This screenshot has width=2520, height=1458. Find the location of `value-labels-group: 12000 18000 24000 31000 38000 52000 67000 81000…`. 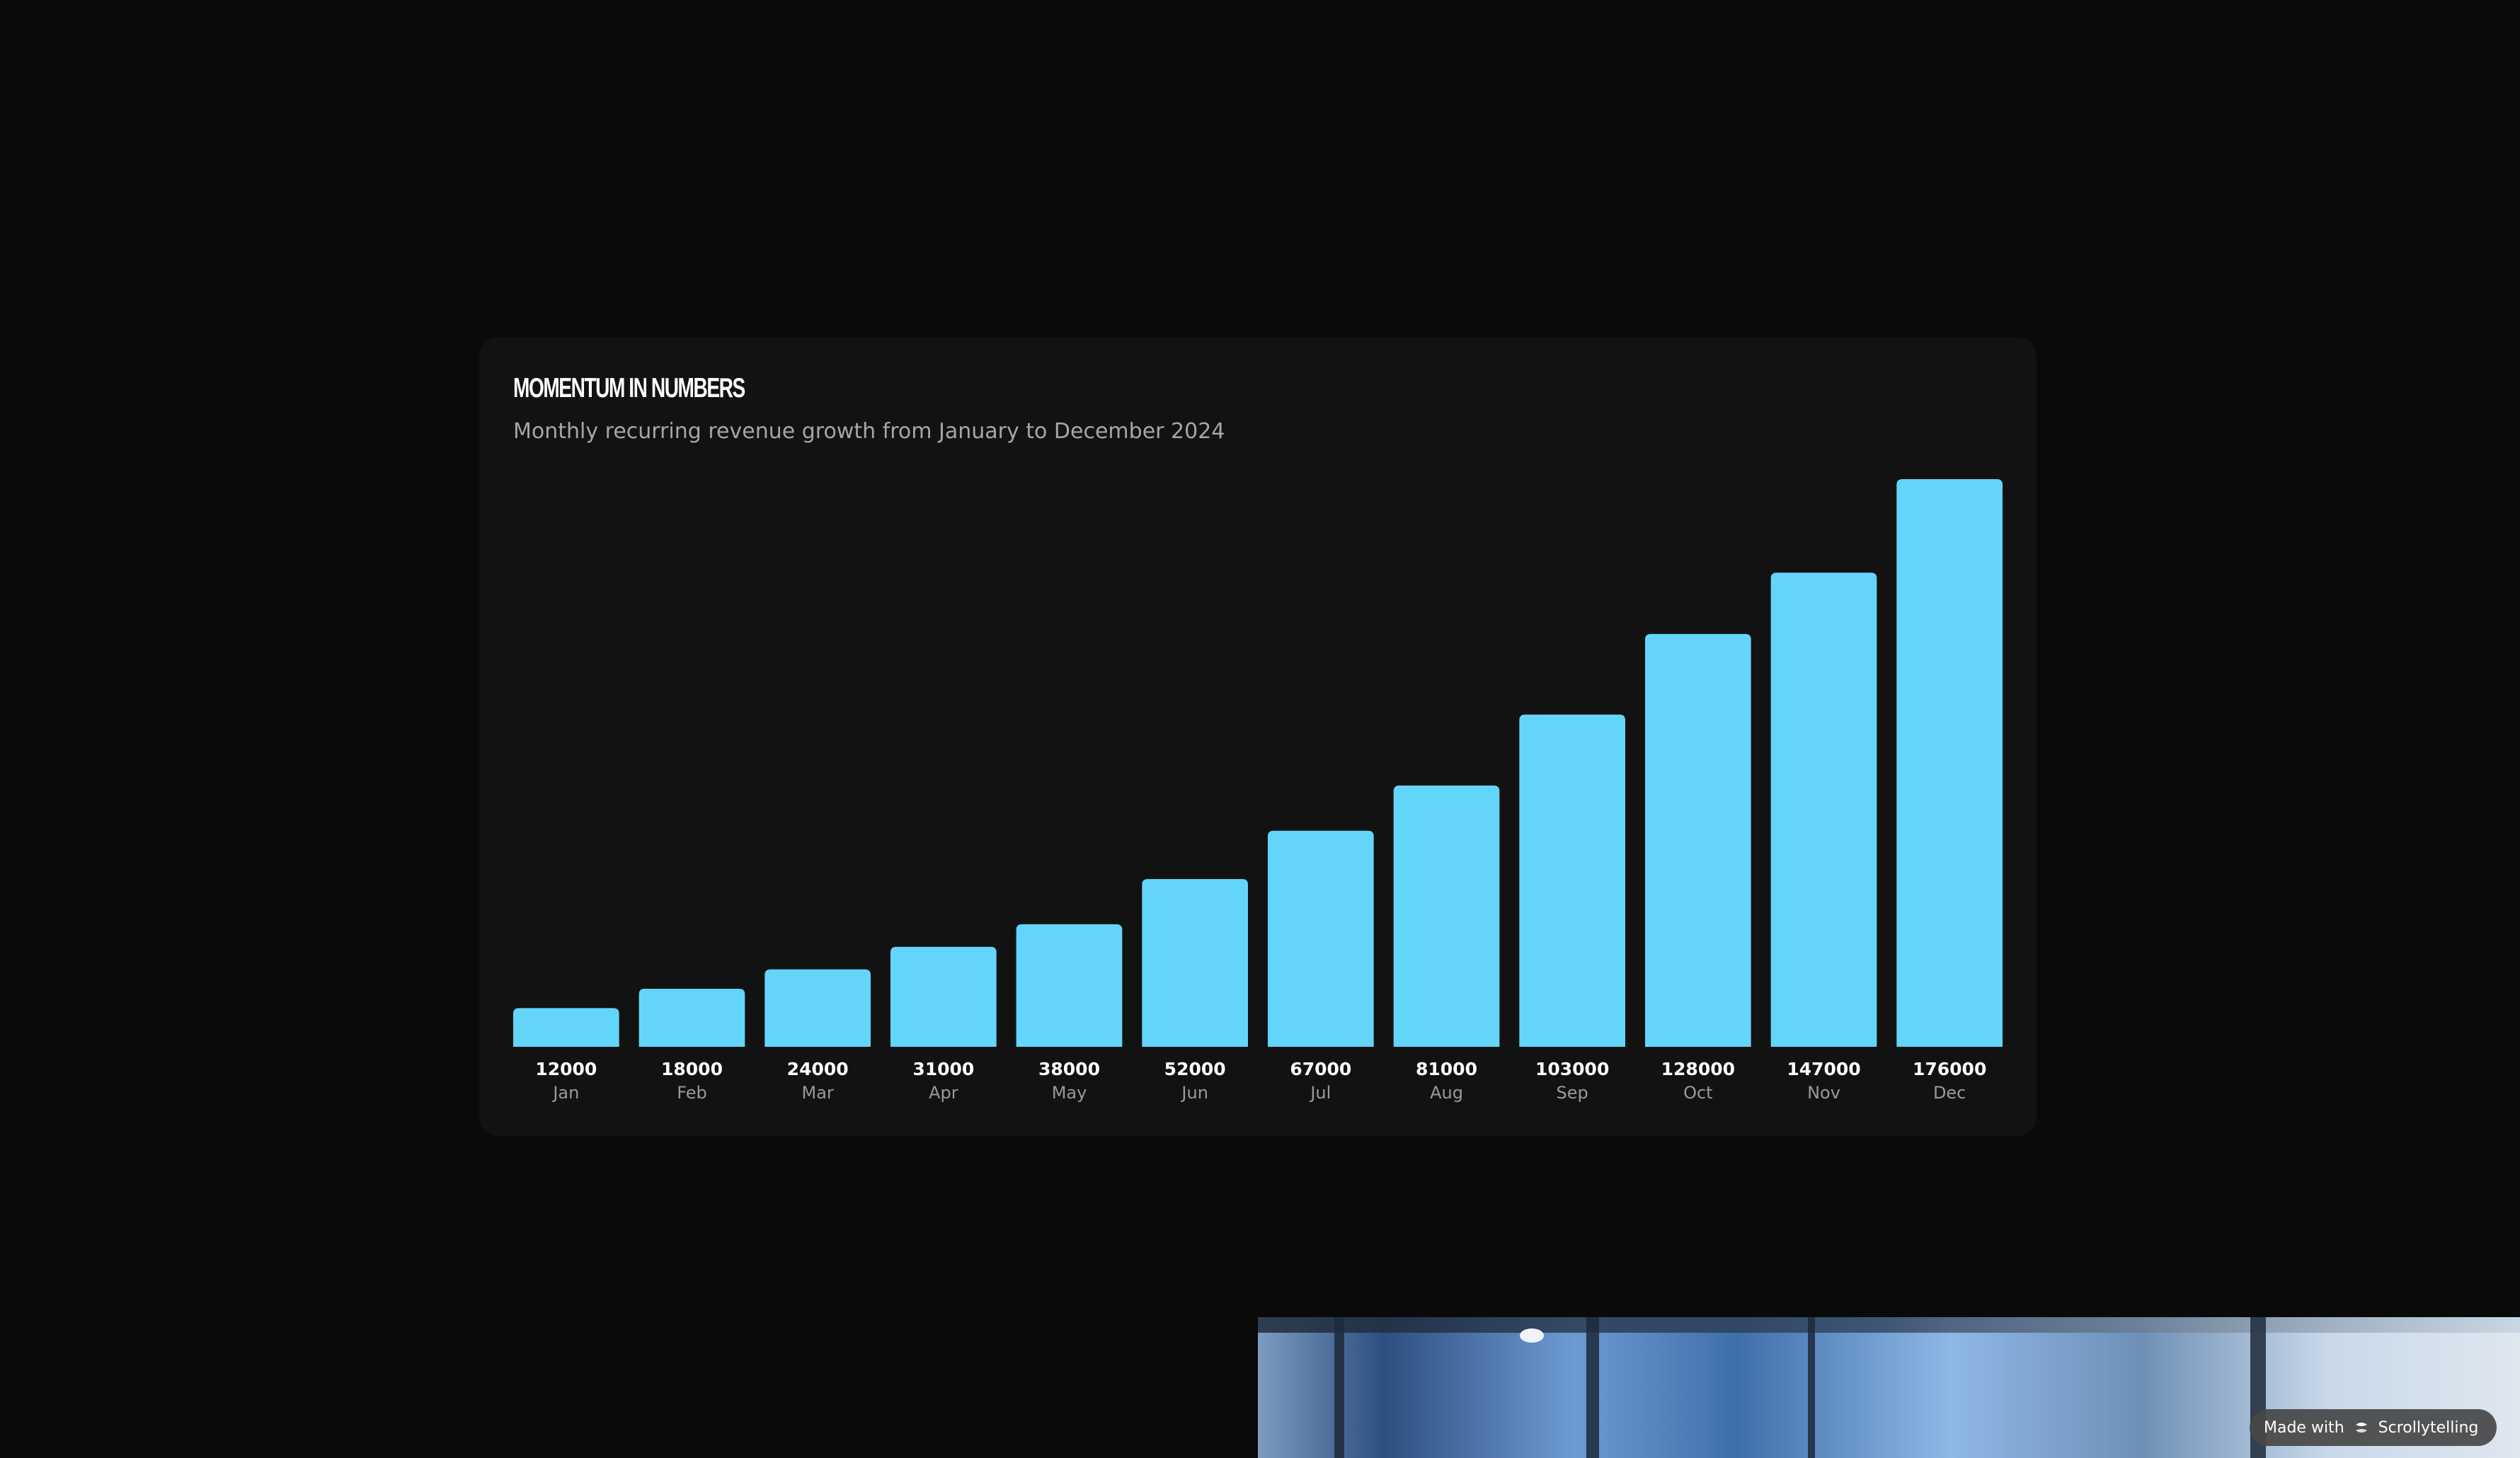

value-labels-group: 12000 18000 24000 31000 38000 52000 67000 81000… is located at coordinates (1260, 1069).